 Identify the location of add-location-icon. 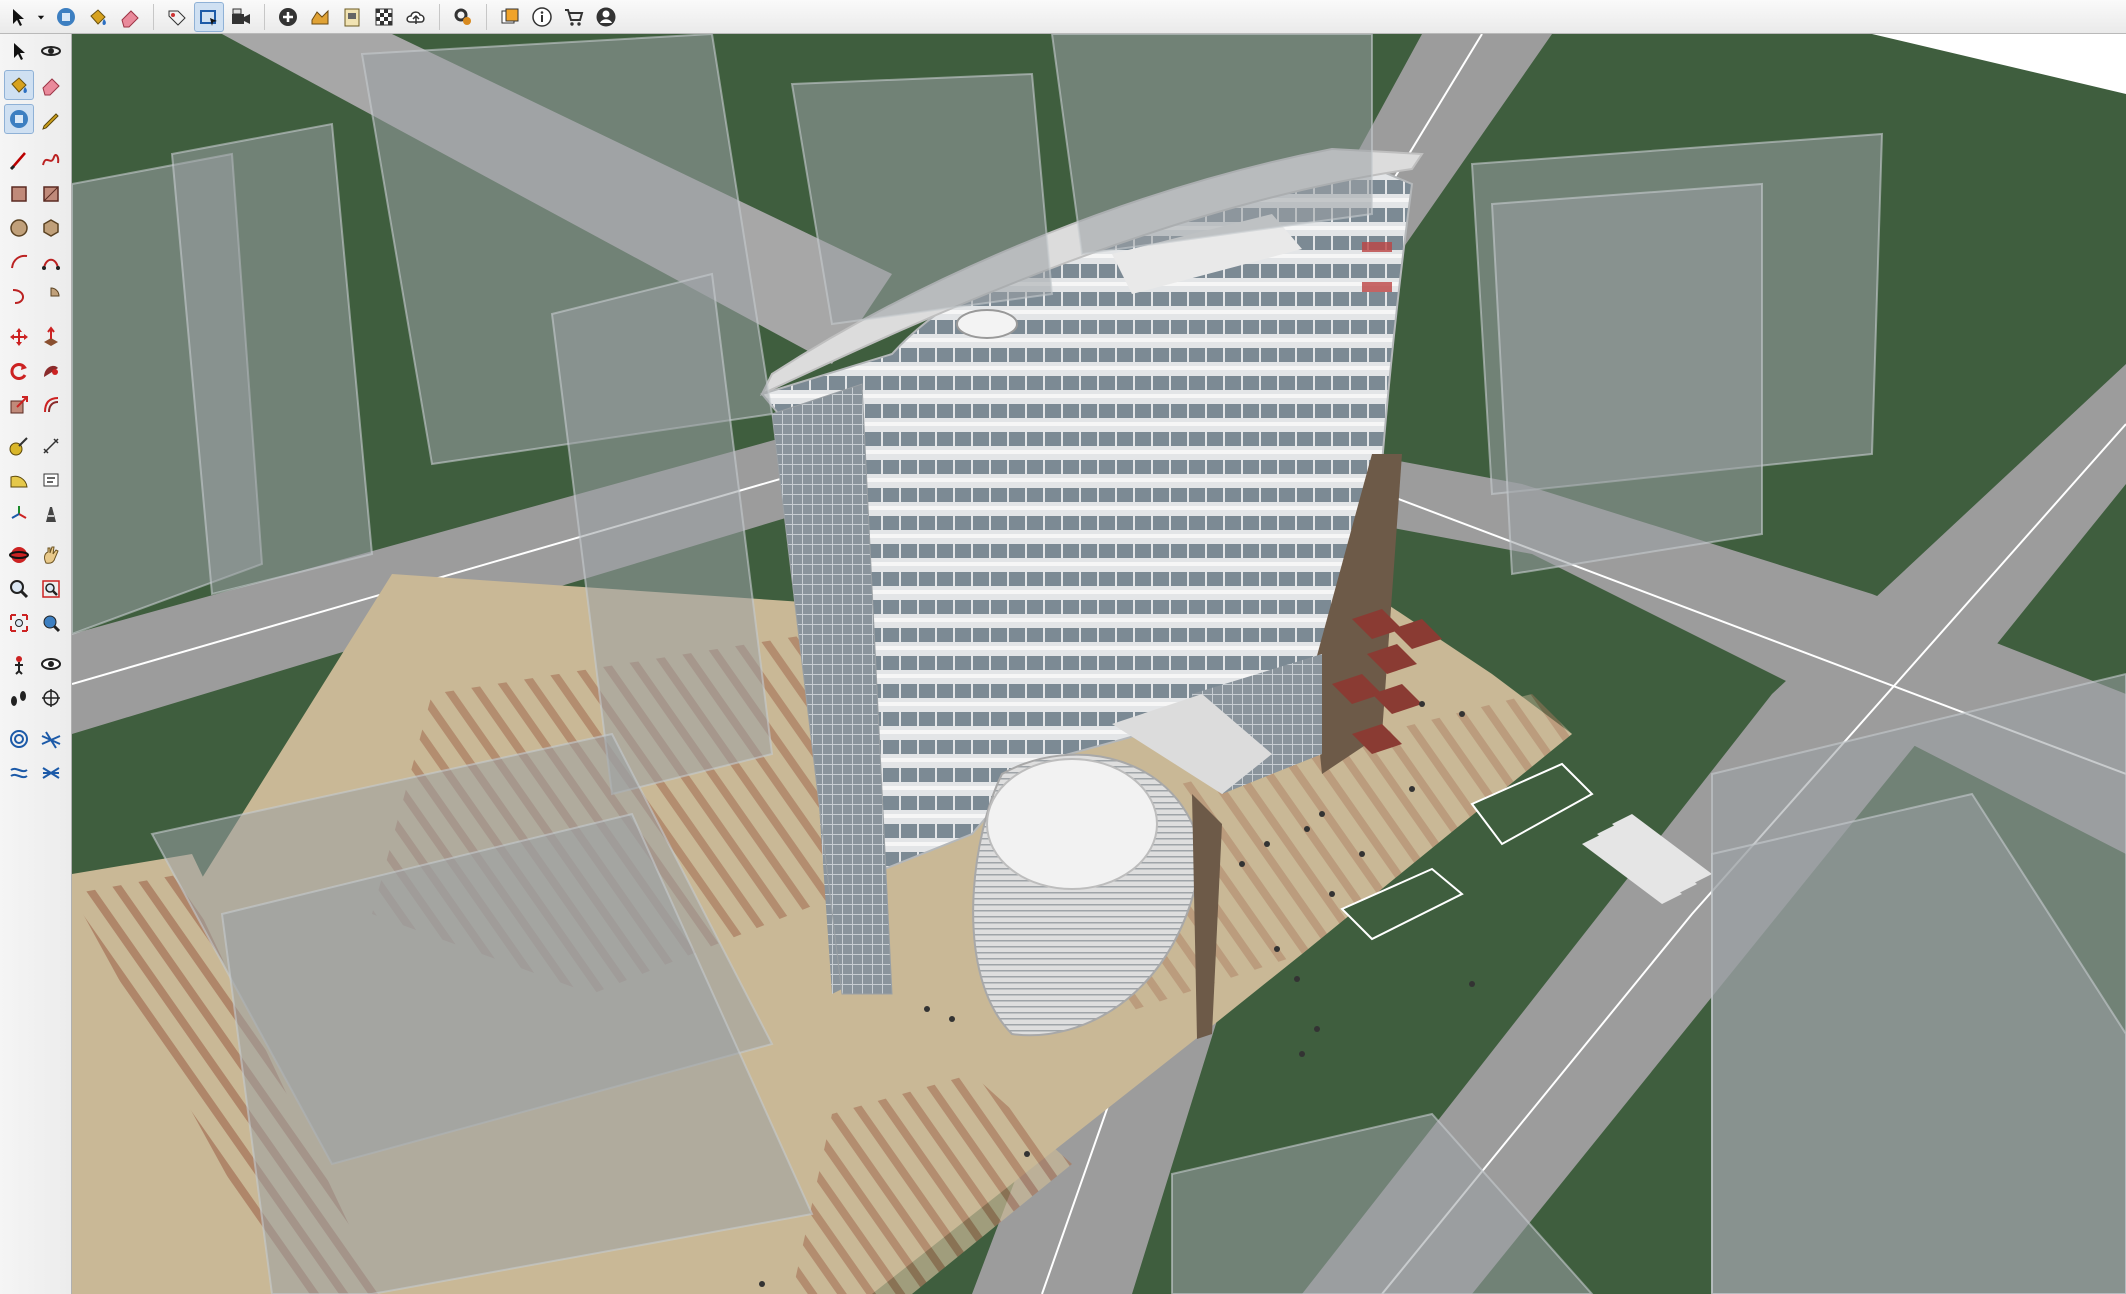
(288, 17).